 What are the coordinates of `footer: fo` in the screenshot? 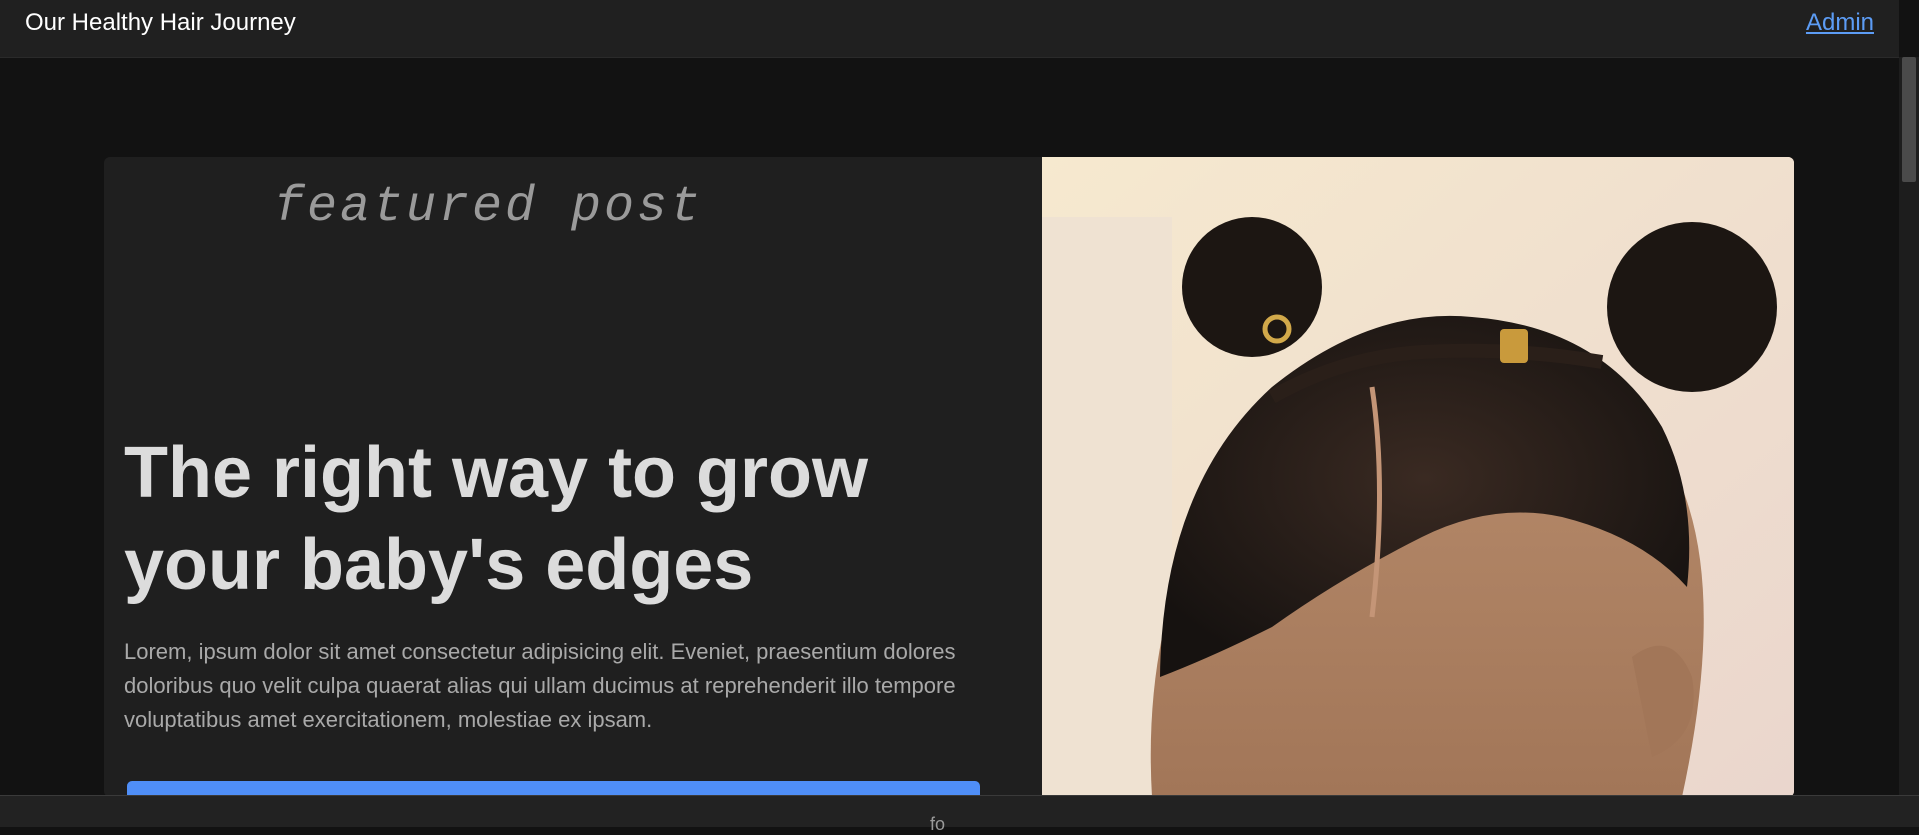 It's located at (959, 814).